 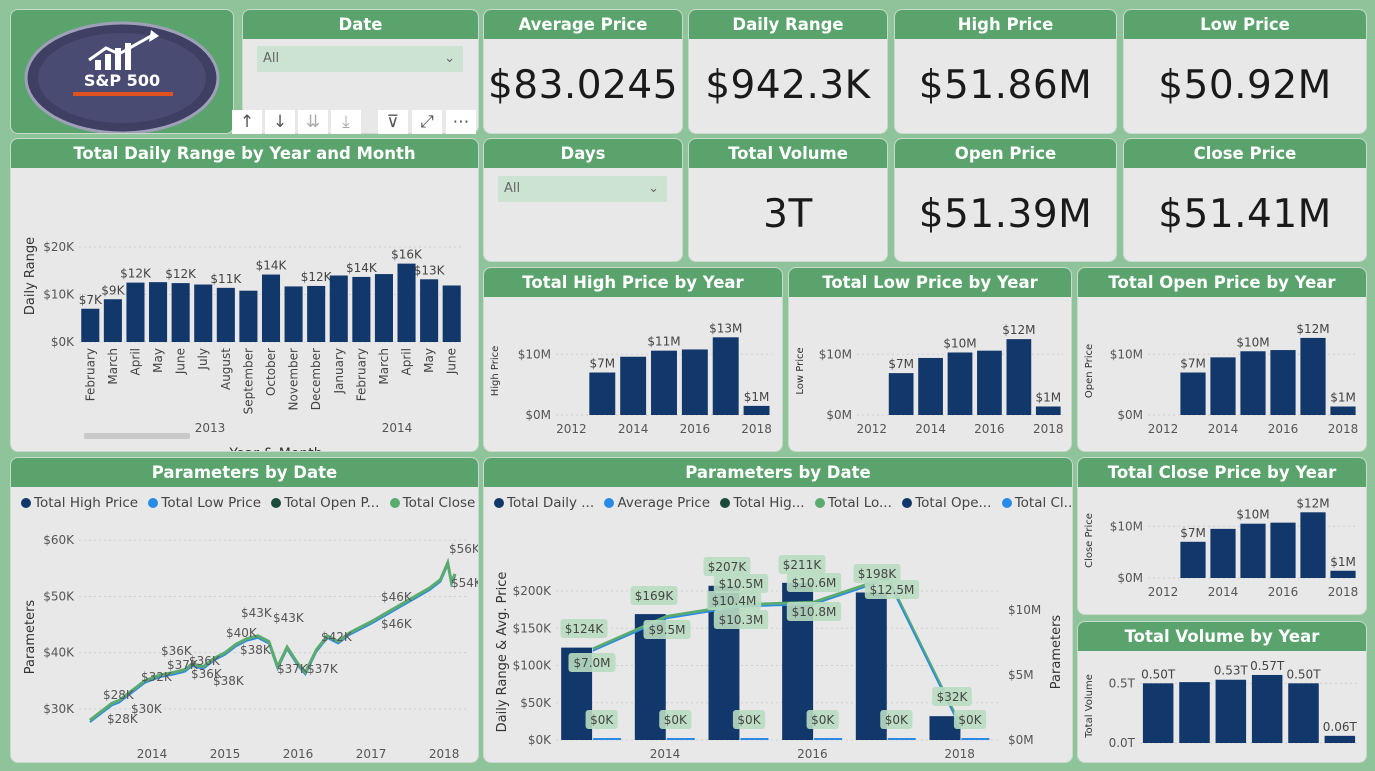 I want to click on date-dropdown: All ⌄, so click(x=360, y=59).